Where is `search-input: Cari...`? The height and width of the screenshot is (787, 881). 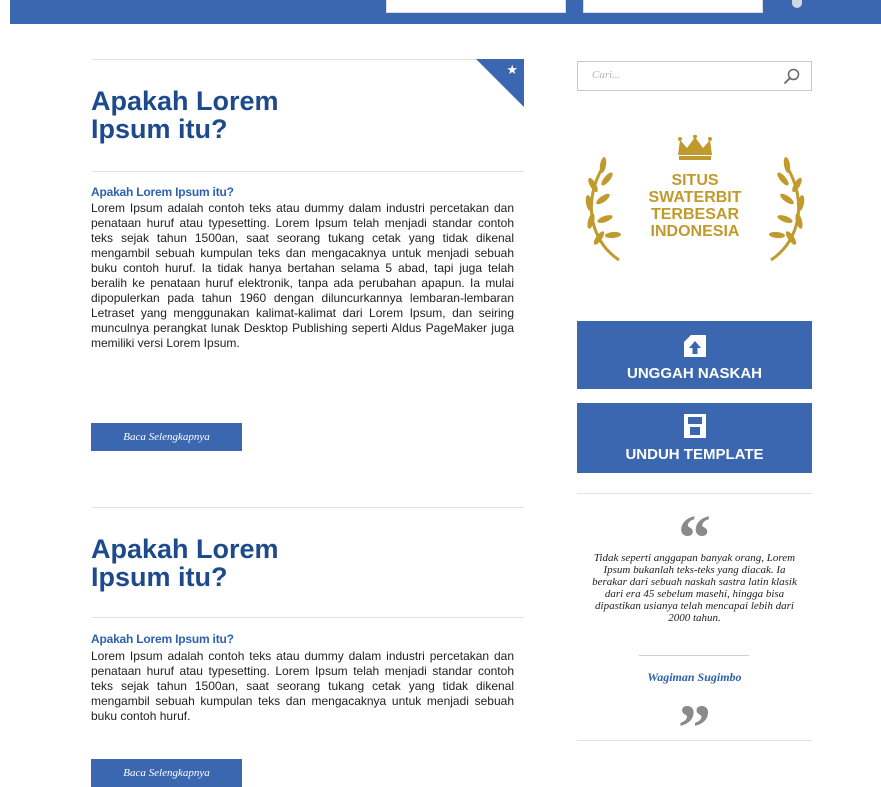 search-input: Cari... is located at coordinates (606, 75).